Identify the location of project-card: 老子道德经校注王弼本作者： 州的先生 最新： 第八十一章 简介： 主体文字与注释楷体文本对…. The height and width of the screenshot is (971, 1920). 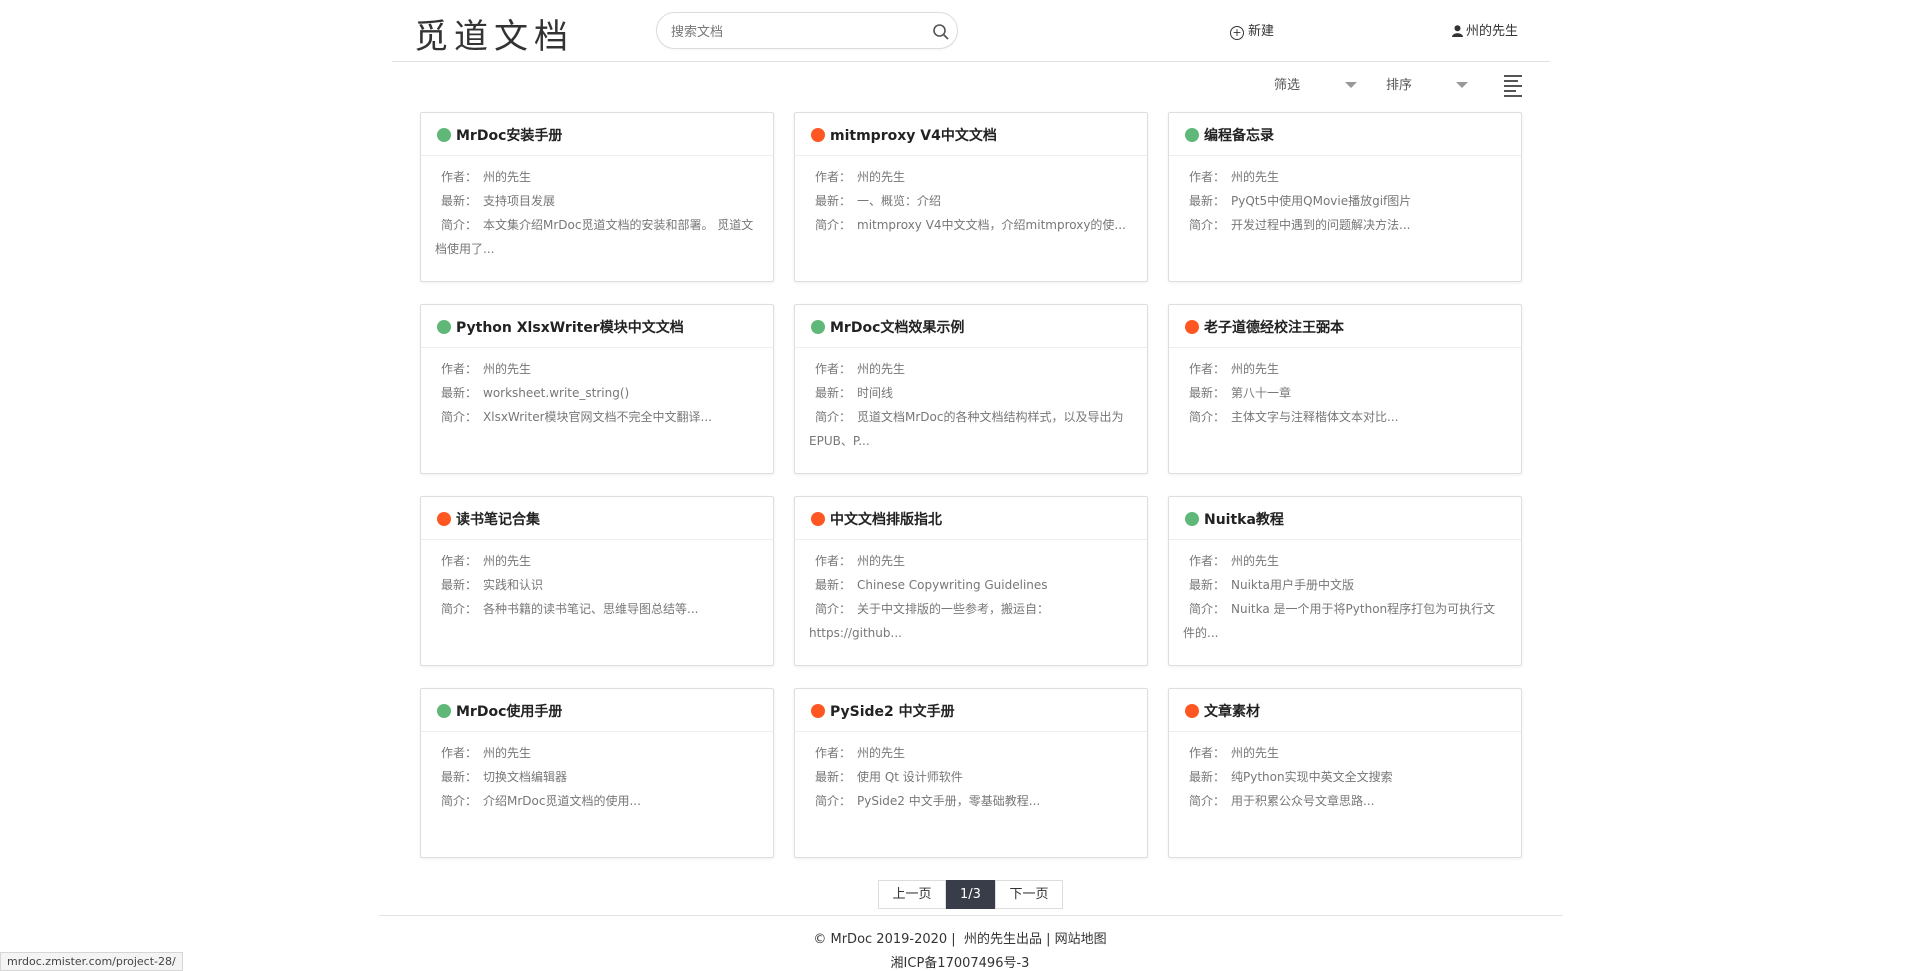
(1345, 389).